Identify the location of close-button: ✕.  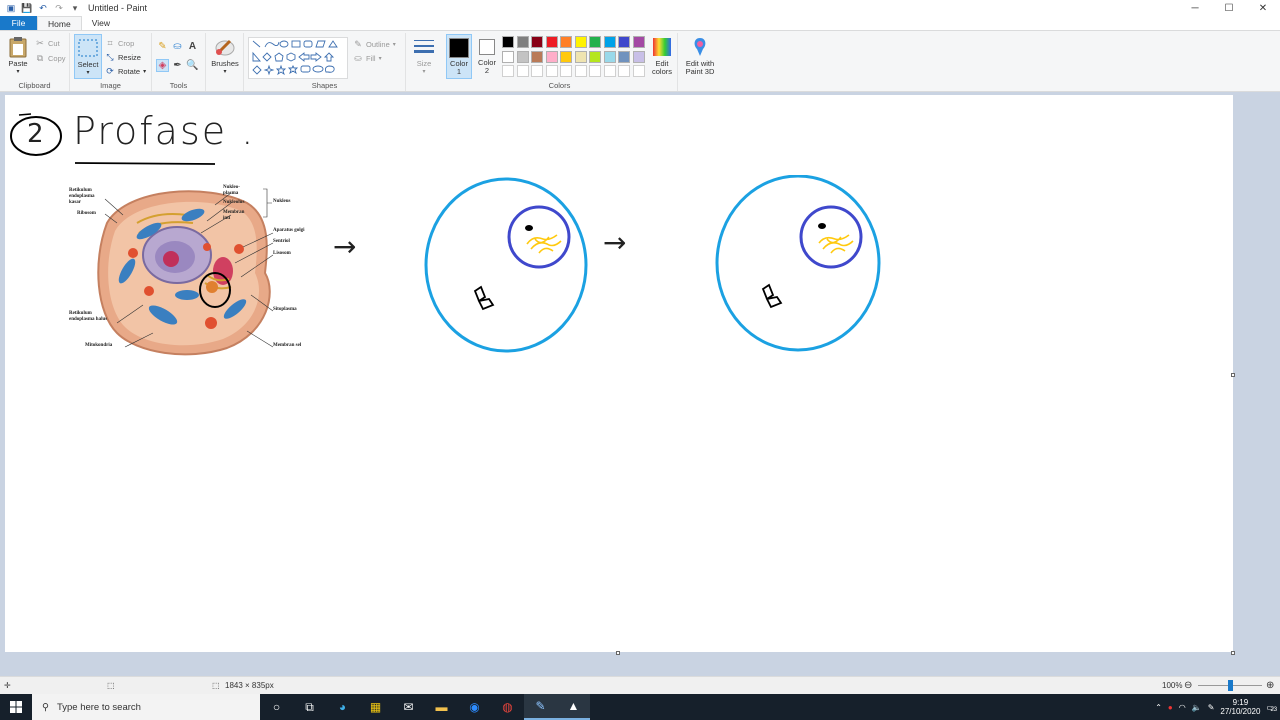
(1263, 8).